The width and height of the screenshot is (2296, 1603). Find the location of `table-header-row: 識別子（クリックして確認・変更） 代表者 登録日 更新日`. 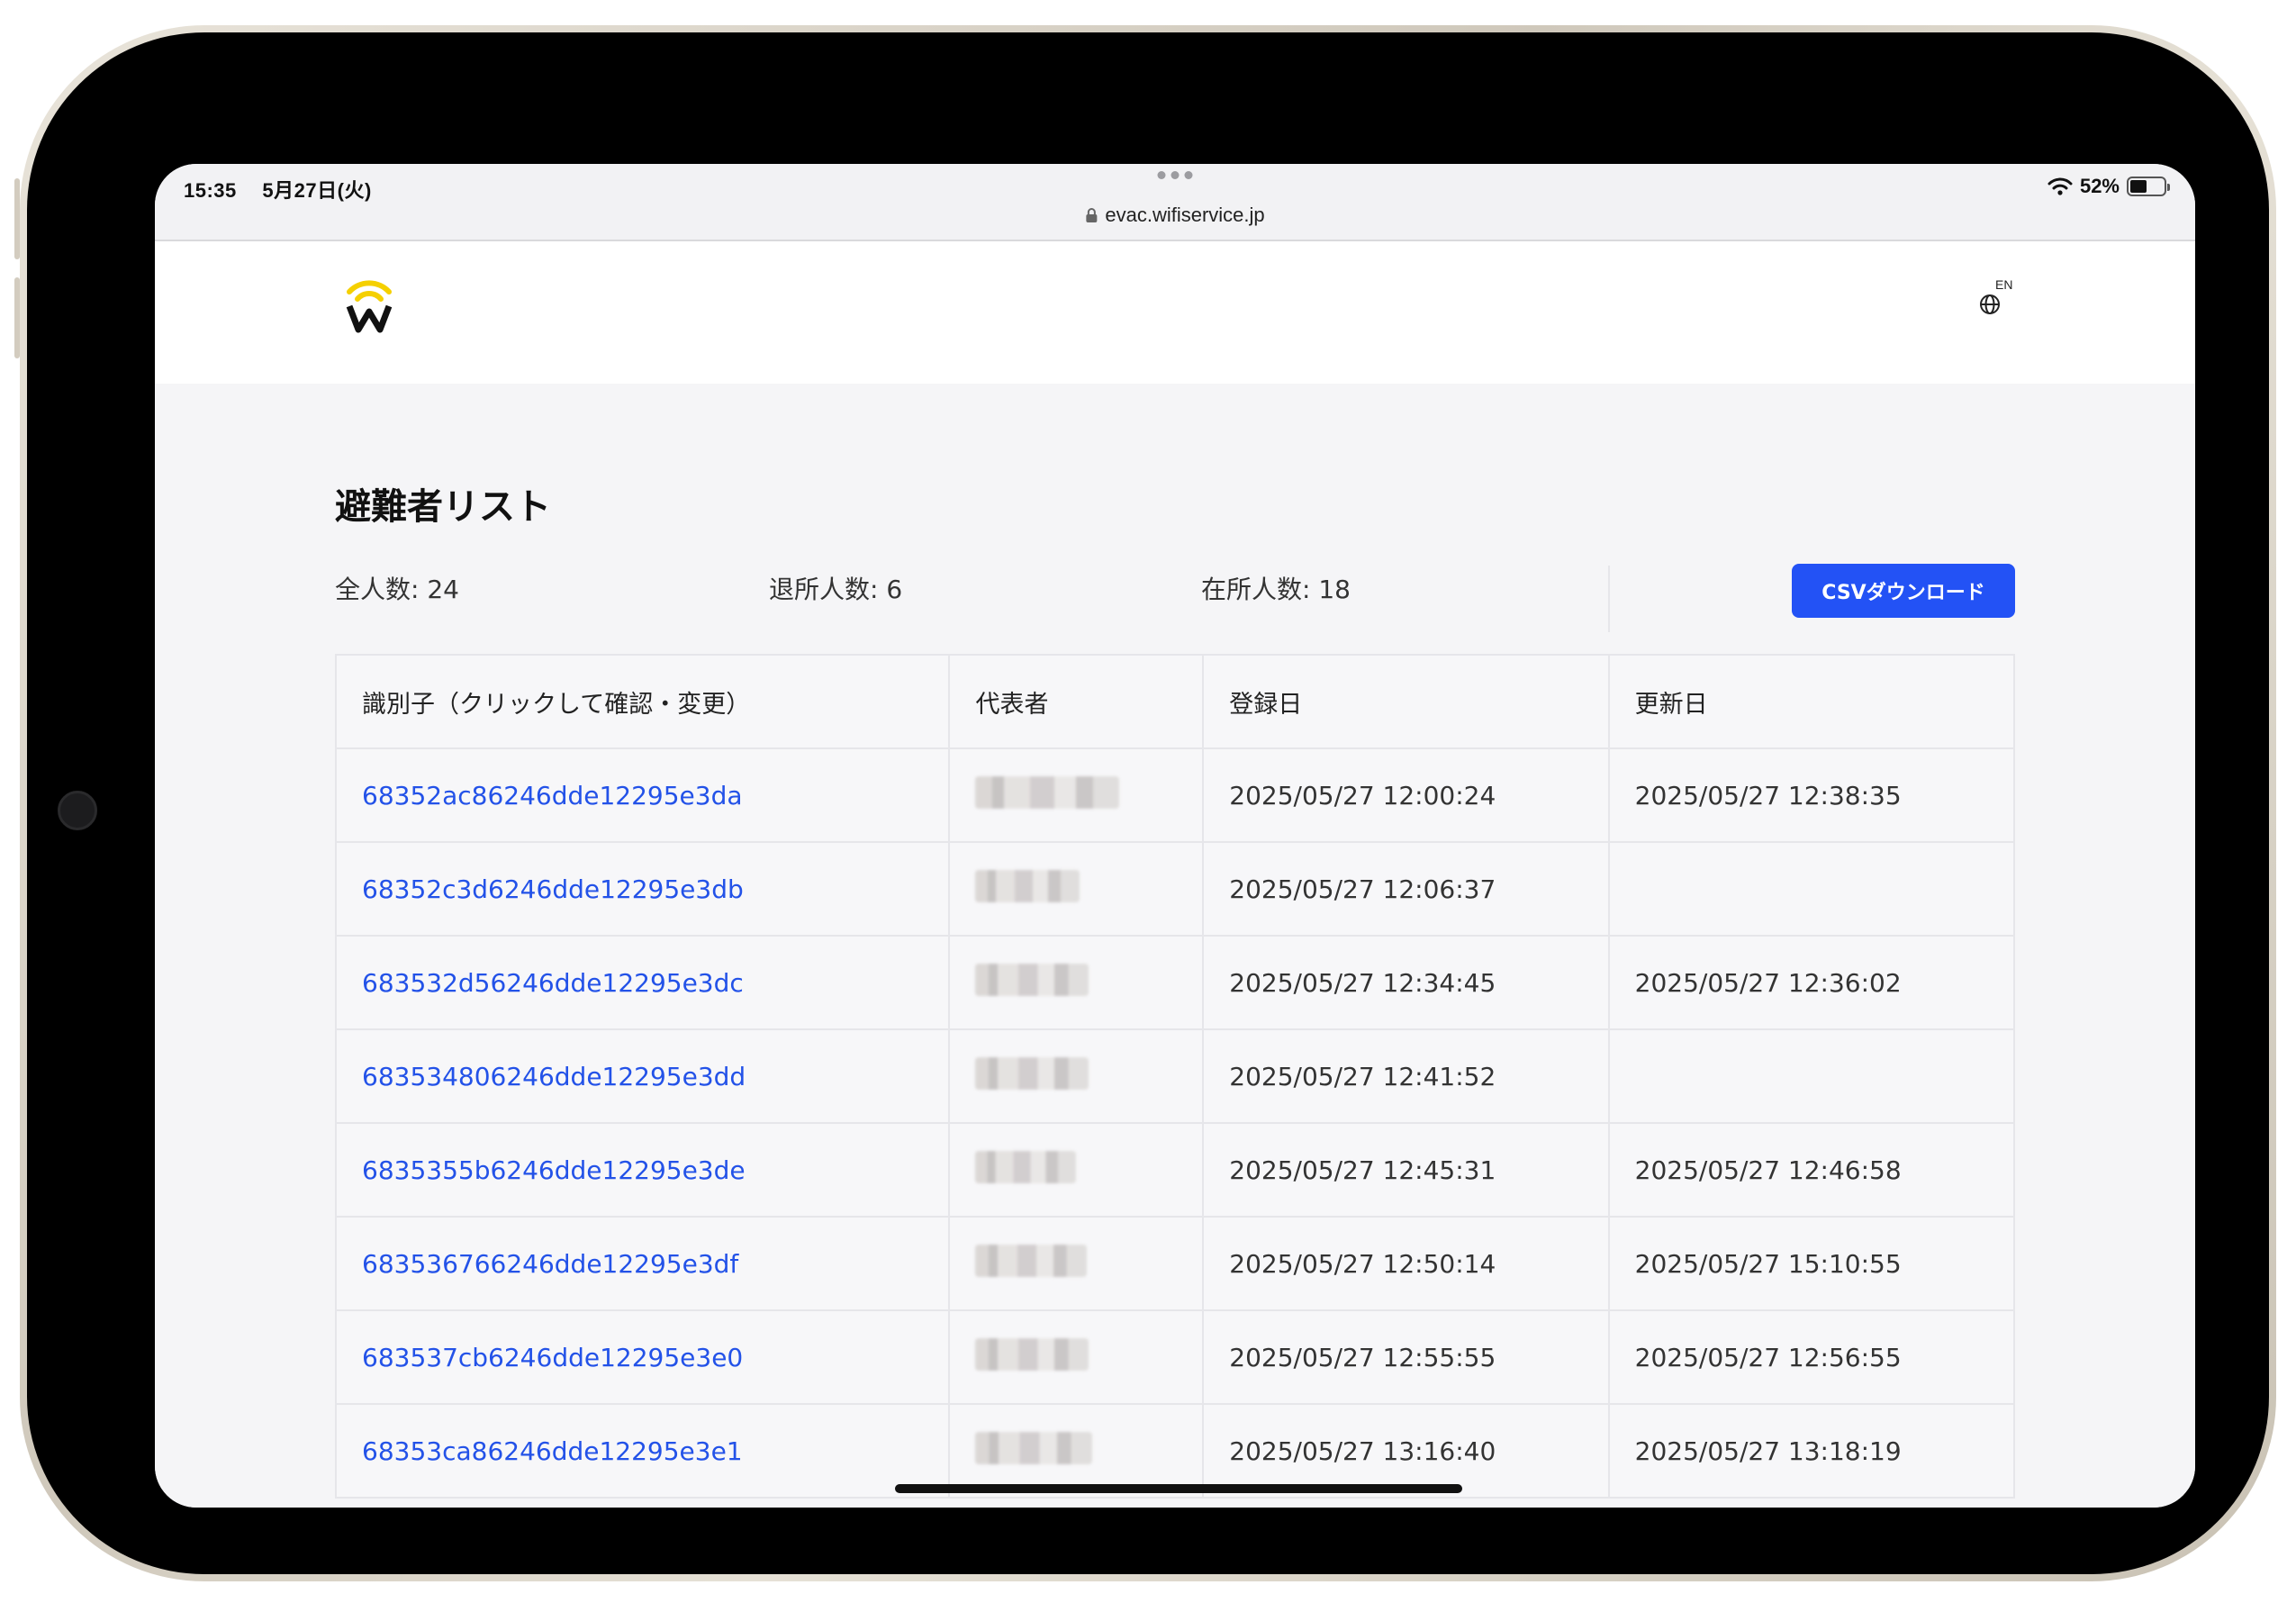

table-header-row: 識別子（クリックして確認・変更） 代表者 登録日 更新日 is located at coordinates (1175, 701).